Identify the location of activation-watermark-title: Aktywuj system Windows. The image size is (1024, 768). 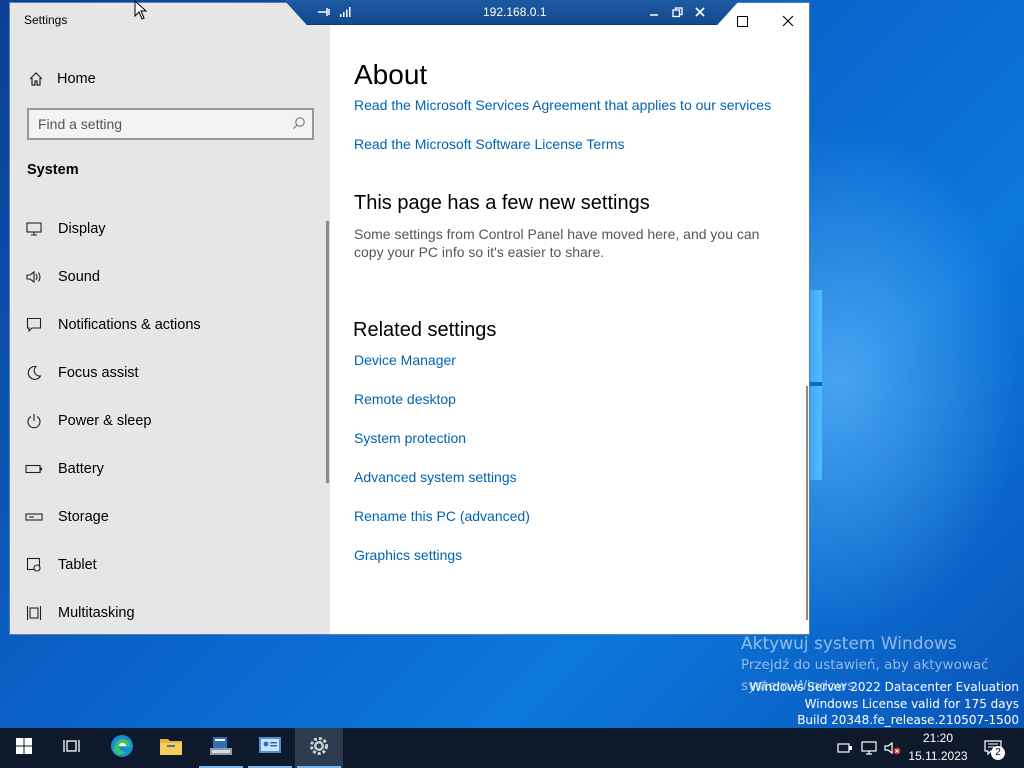
(849, 644).